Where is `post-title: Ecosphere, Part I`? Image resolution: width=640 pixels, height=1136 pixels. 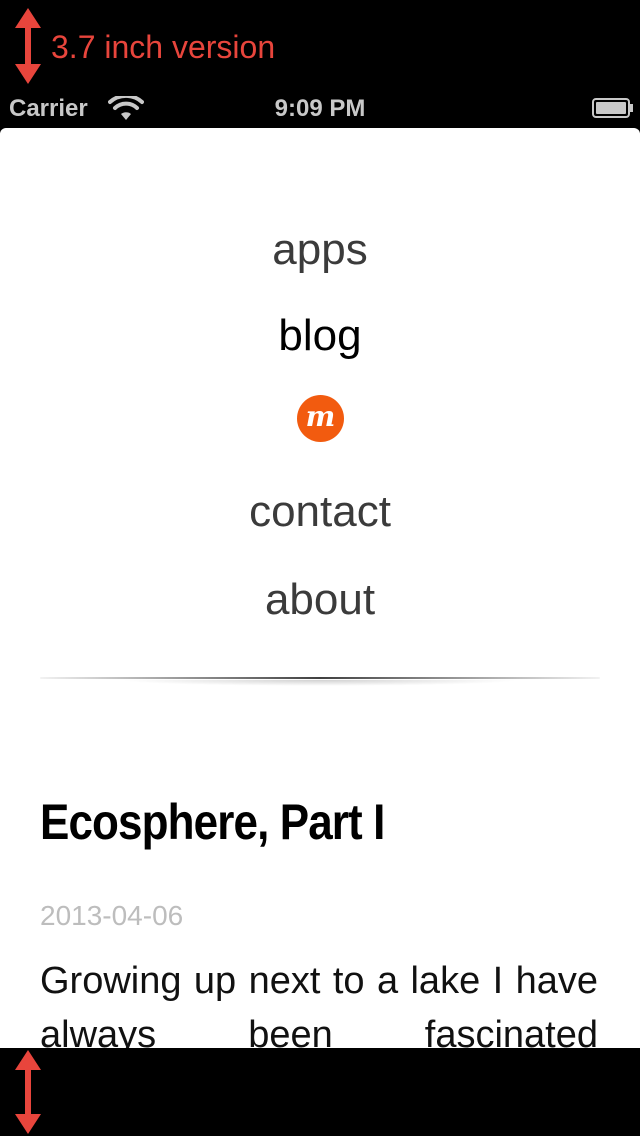 post-title: Ecosphere, Part I is located at coordinates (212, 822).